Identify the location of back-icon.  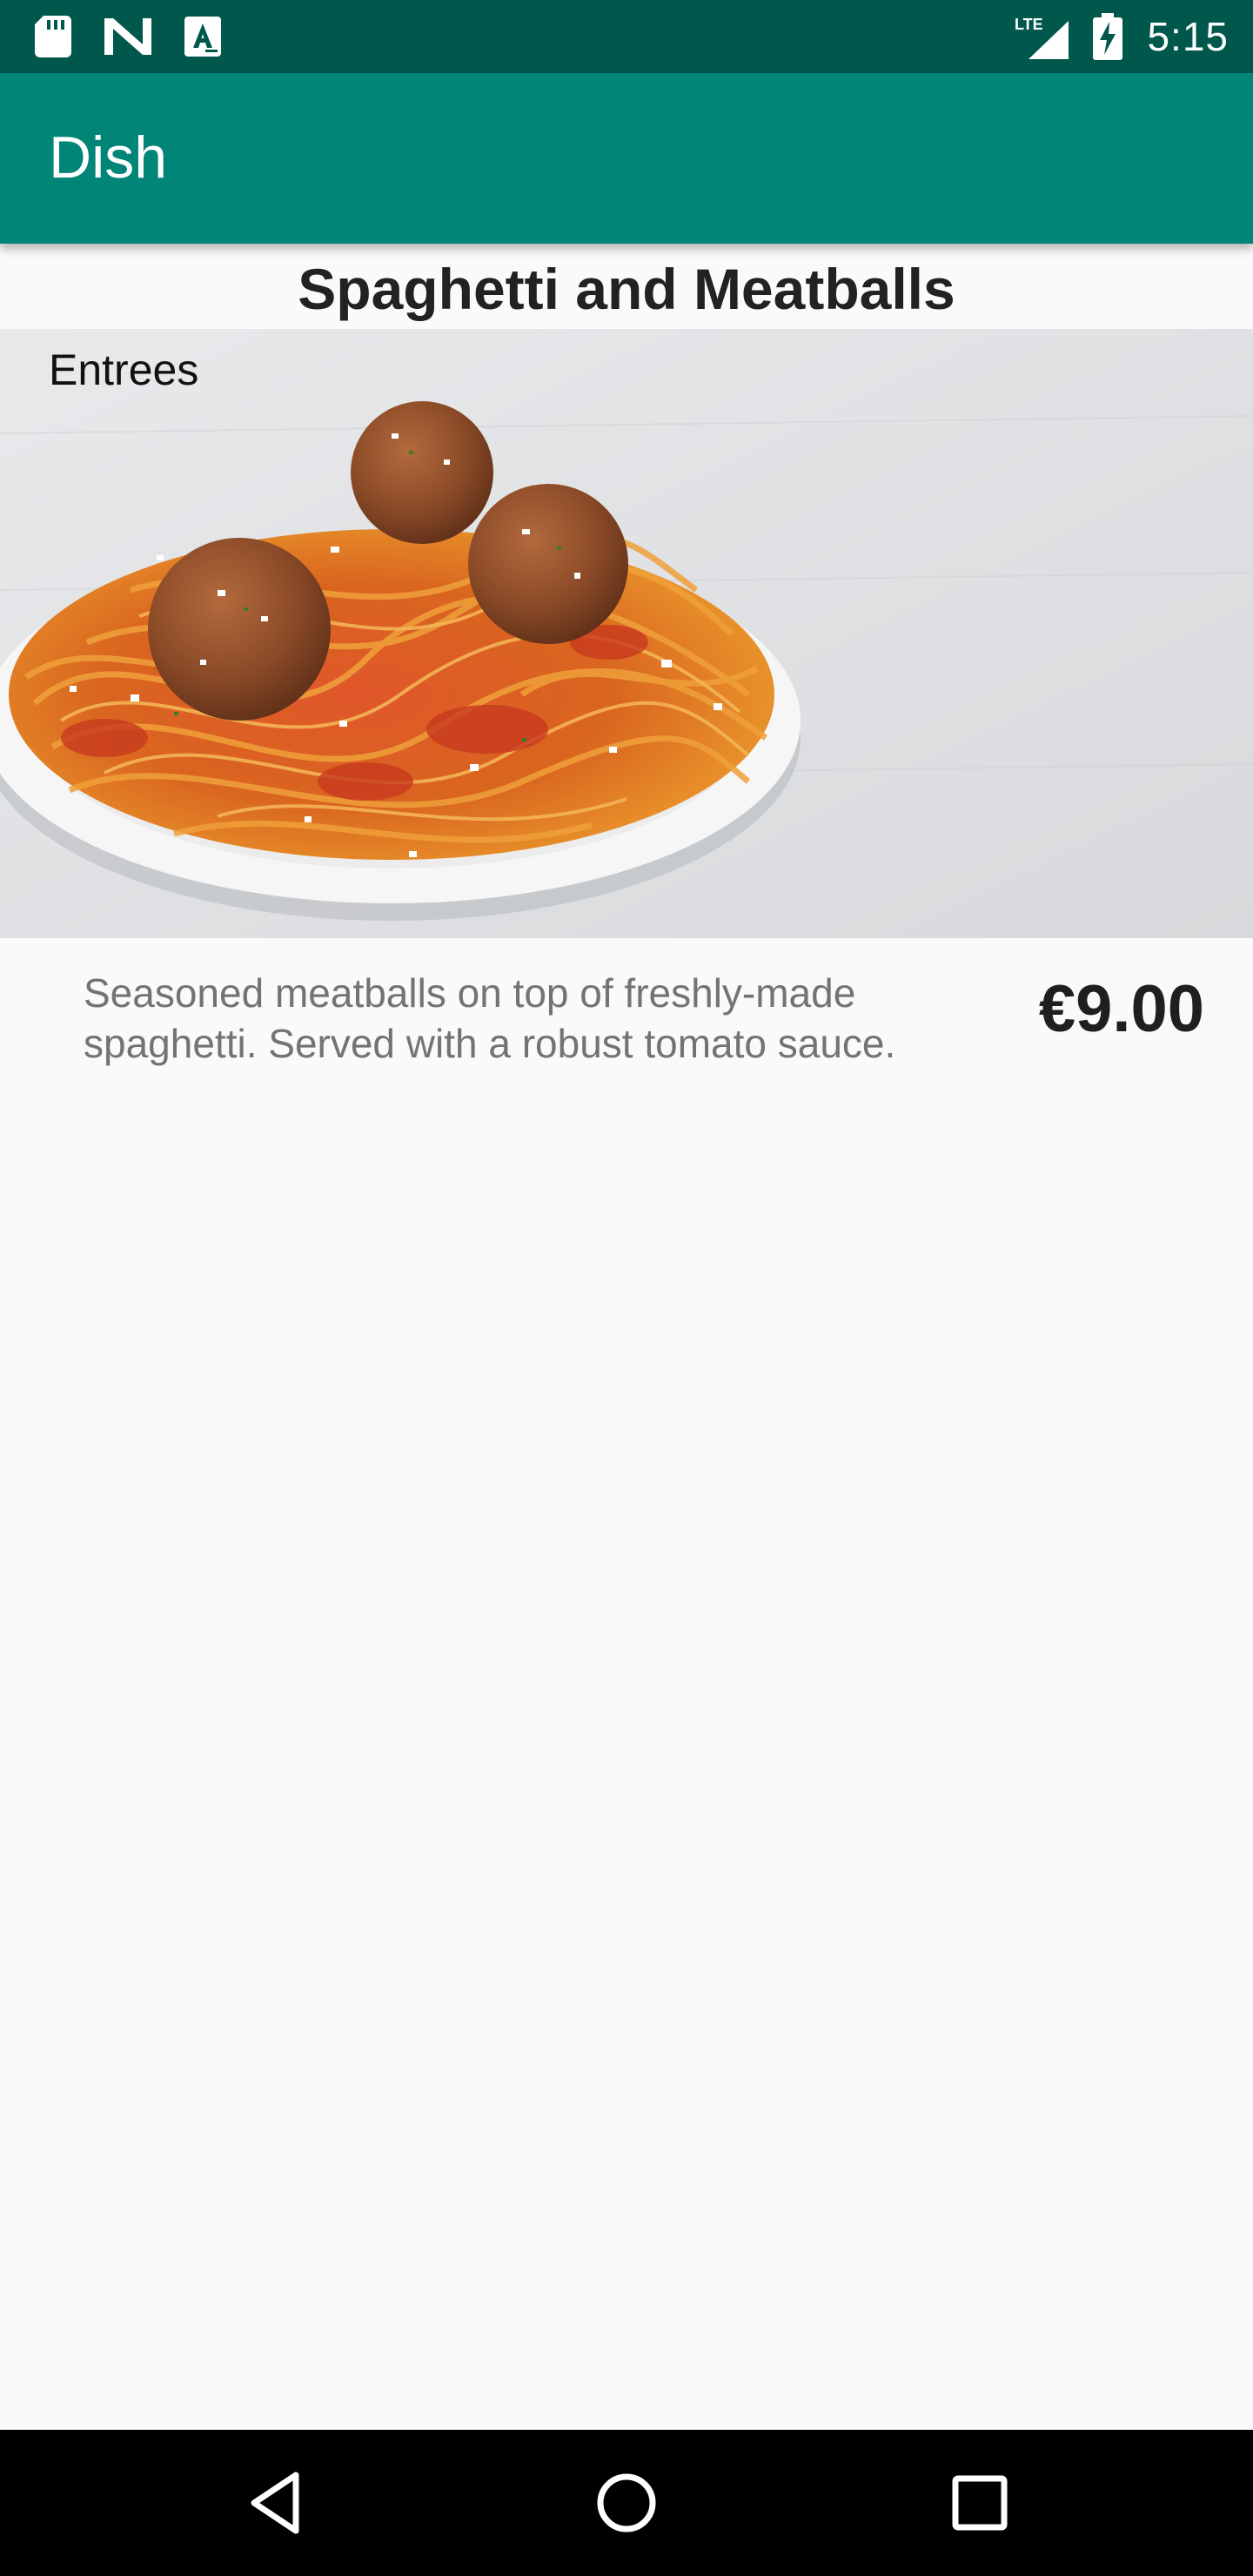
(275, 2503).